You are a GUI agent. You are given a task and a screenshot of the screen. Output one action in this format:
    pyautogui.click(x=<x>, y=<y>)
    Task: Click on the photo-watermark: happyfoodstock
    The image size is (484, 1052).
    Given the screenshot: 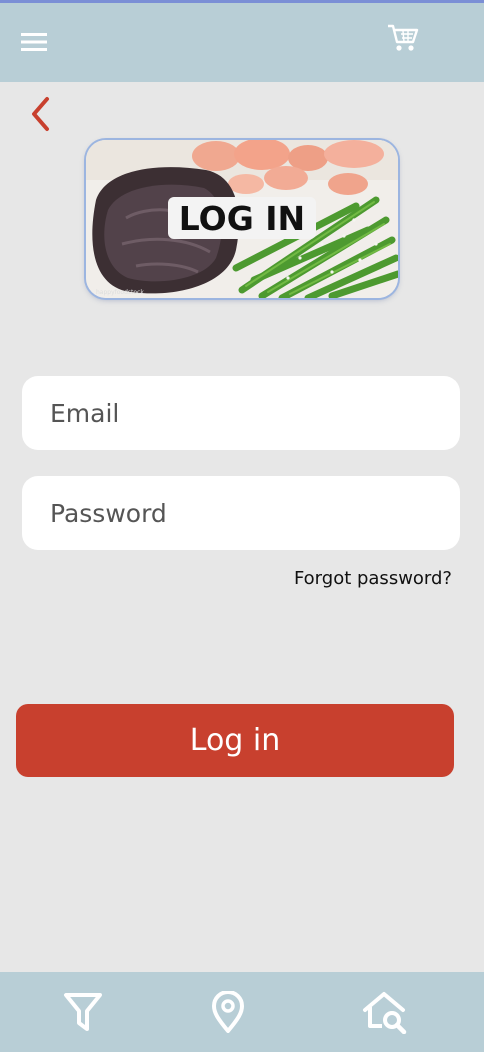 What is the action you would take?
    pyautogui.click(x=120, y=292)
    